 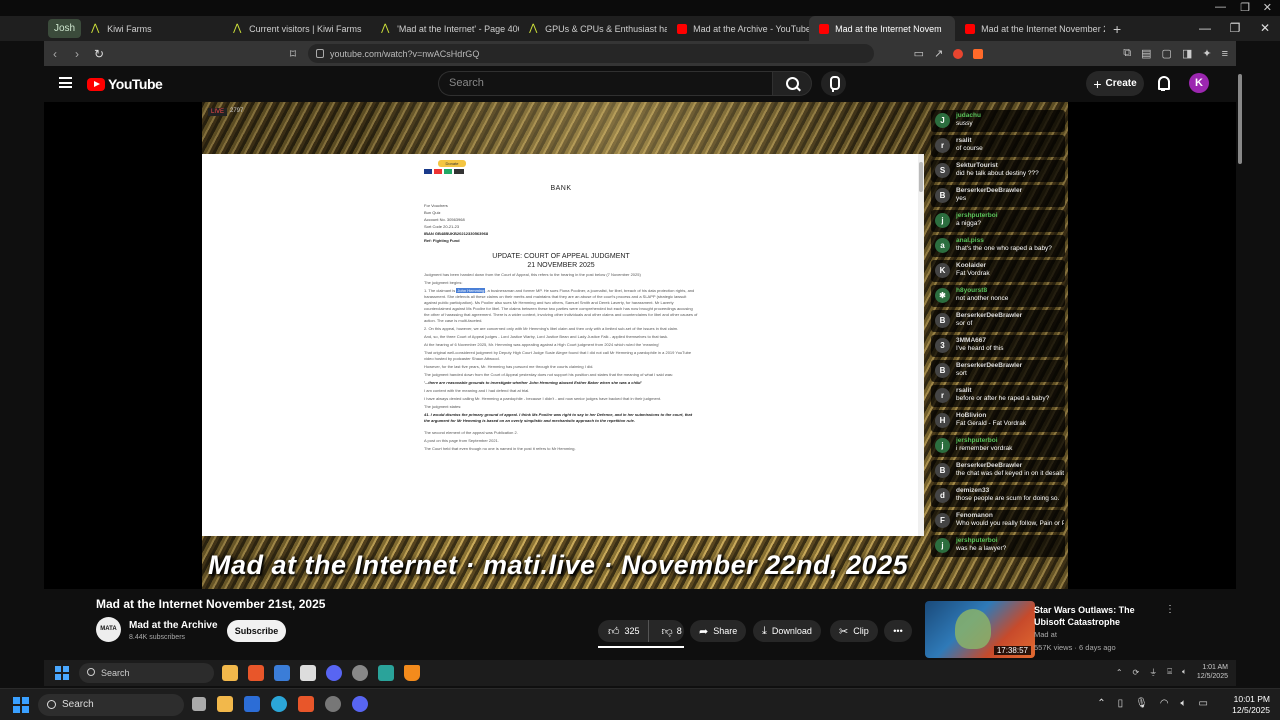 I want to click on youtube-favicon-icon, so click(x=970, y=28).